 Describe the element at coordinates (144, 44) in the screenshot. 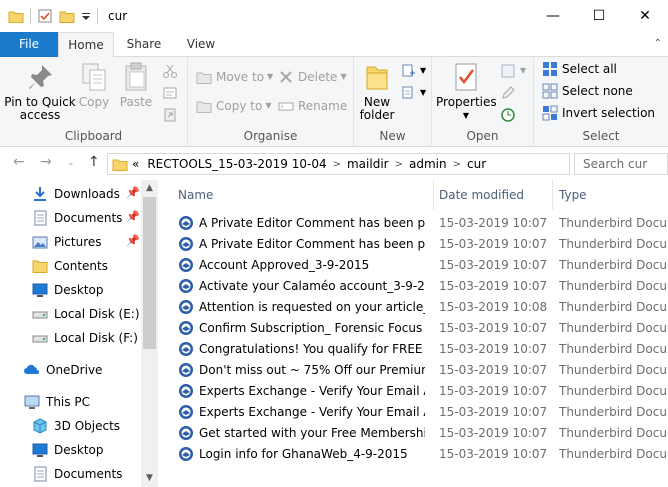

I see `tab-share: Share` at that location.